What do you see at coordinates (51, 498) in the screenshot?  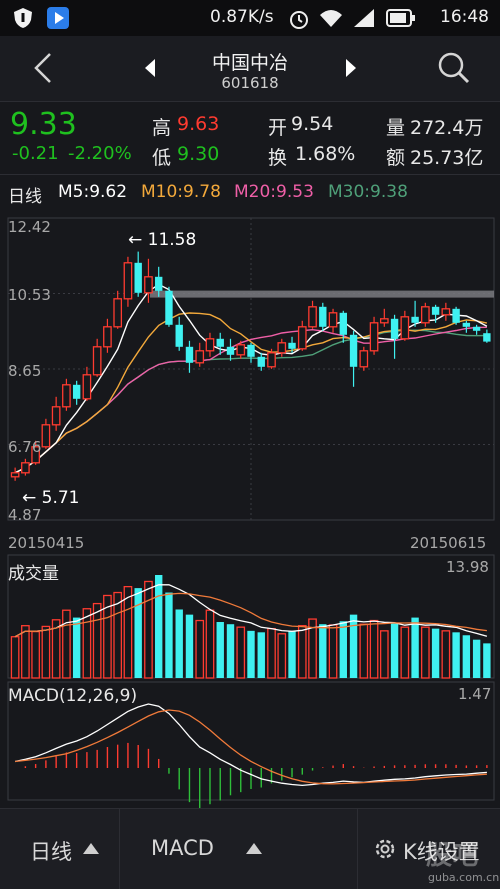 I see `min-price-annotation: ← 5.71` at bounding box center [51, 498].